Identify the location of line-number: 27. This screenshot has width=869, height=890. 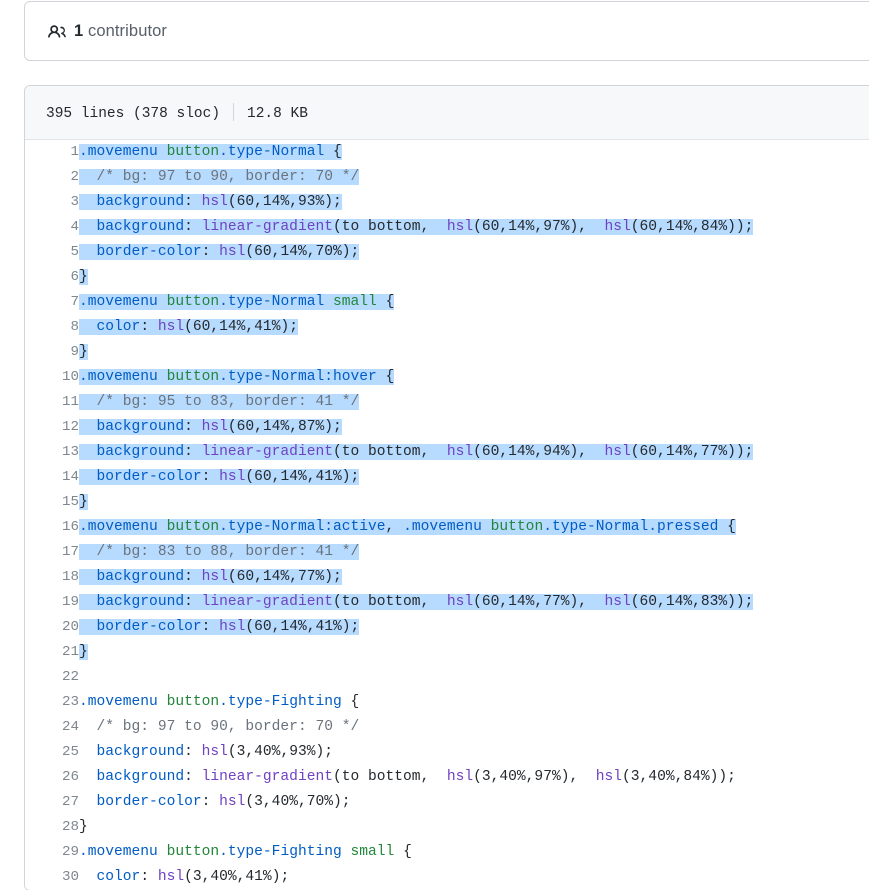
(52, 802).